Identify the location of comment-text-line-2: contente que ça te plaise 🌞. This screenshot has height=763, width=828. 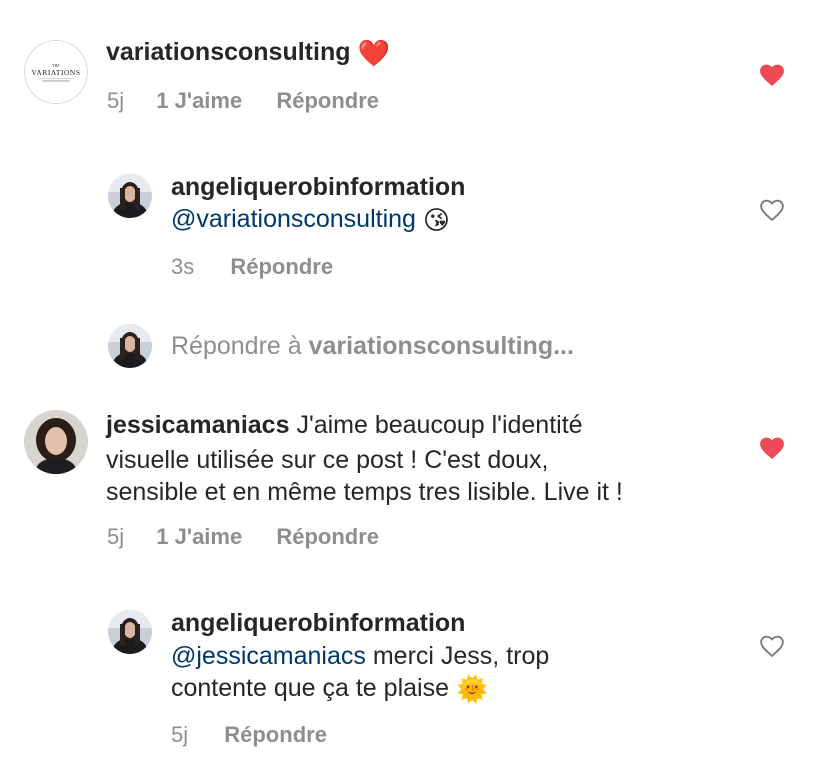
(329, 689).